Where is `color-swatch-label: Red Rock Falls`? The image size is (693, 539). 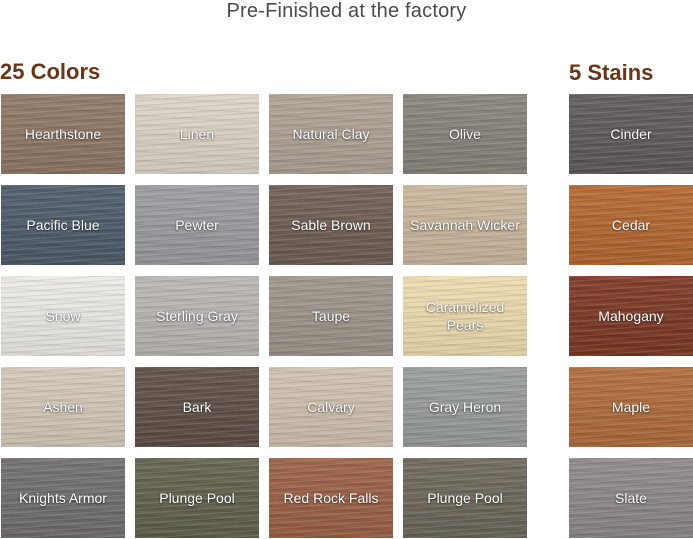
color-swatch-label: Red Rock Falls is located at coordinates (331, 498).